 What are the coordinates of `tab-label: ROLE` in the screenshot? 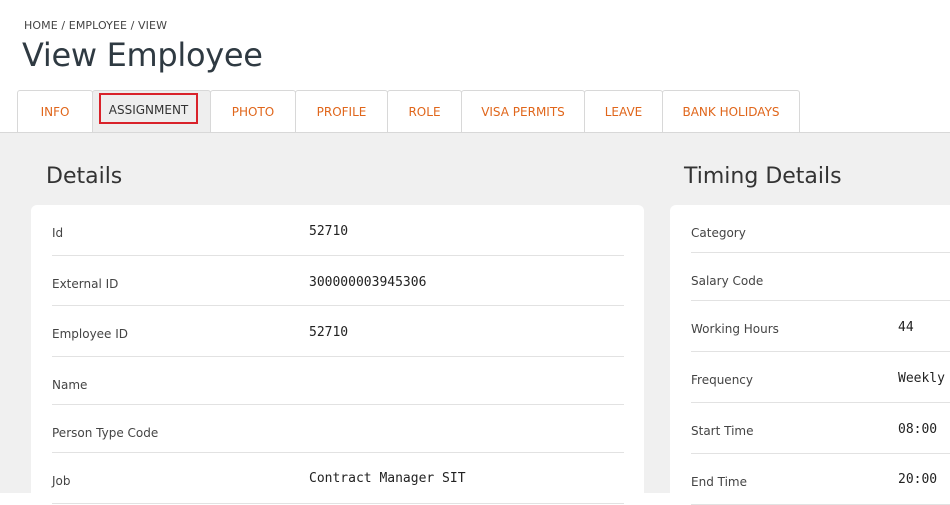 It's located at (424, 111).